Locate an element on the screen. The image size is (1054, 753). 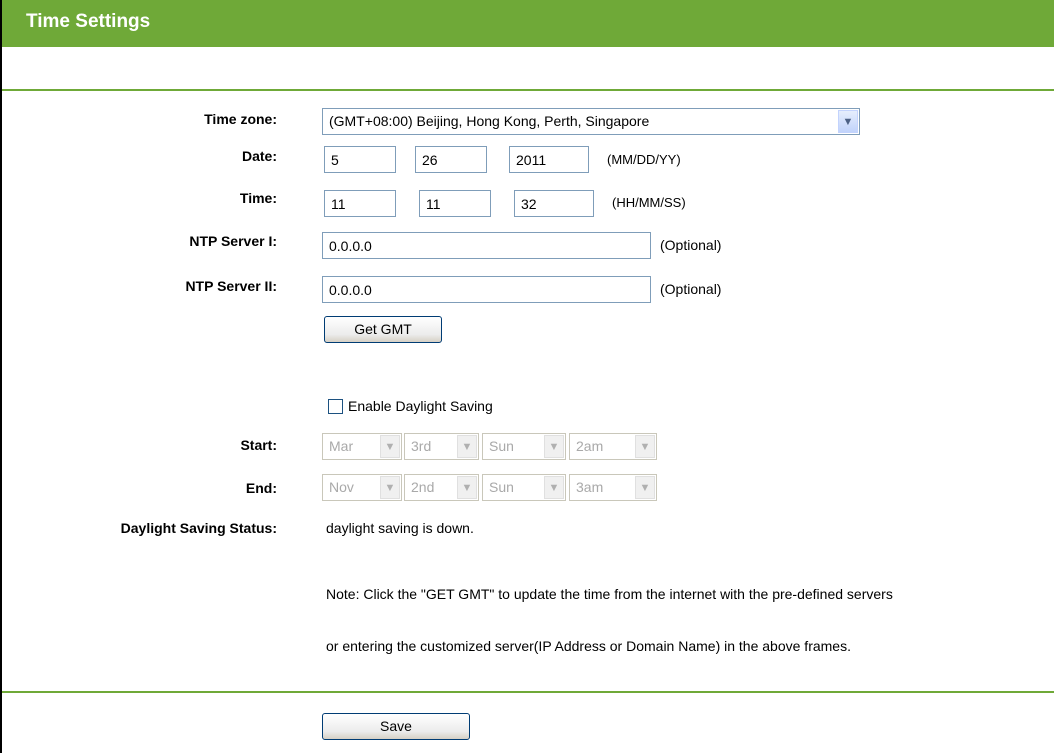
ntp-server-1-hint: (Optional) is located at coordinates (691, 245).